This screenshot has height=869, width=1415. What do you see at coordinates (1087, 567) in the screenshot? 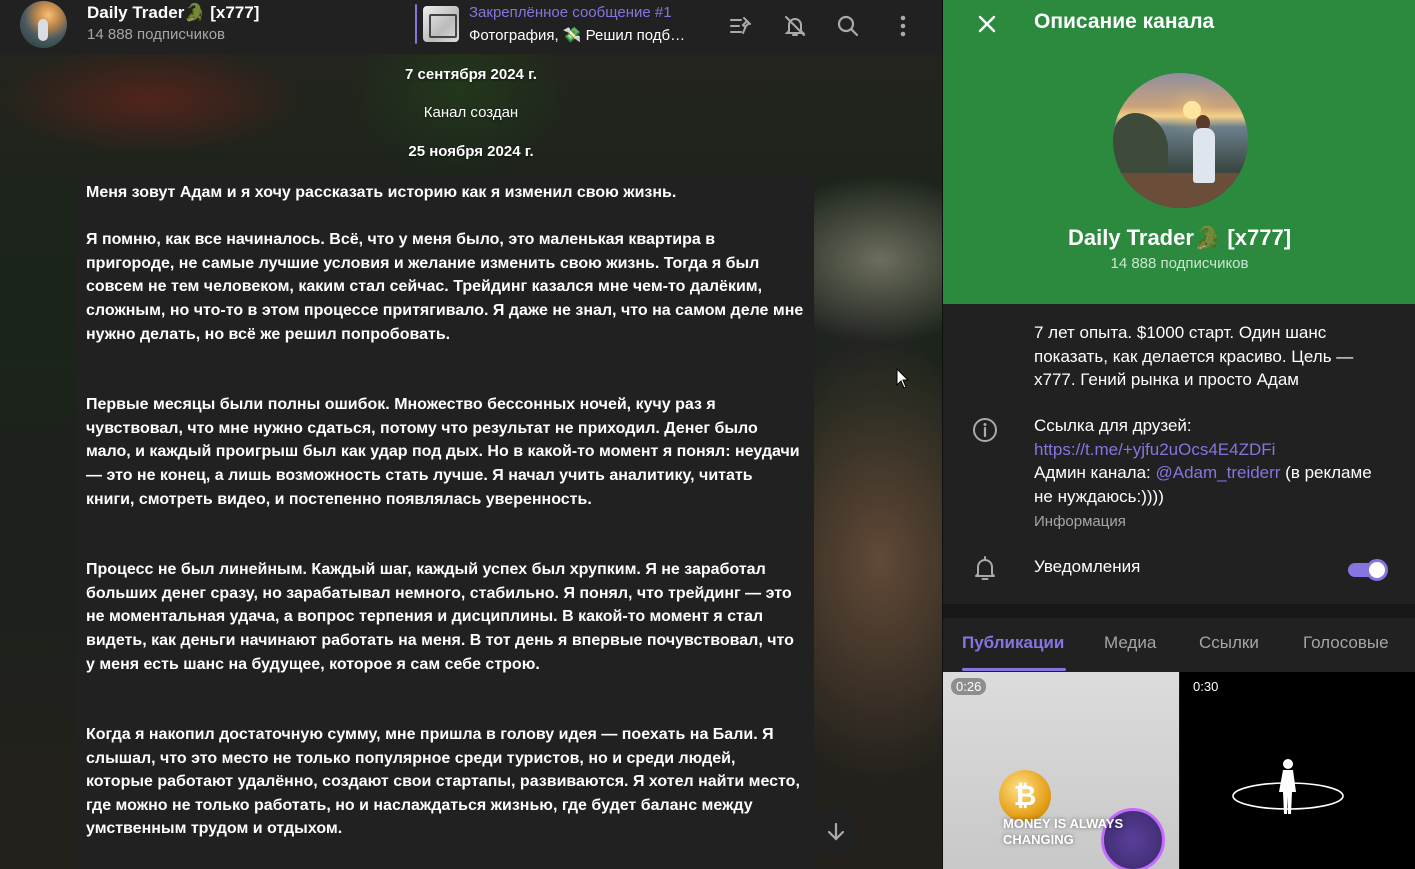
I see `notifications-label: Уведомления` at bounding box center [1087, 567].